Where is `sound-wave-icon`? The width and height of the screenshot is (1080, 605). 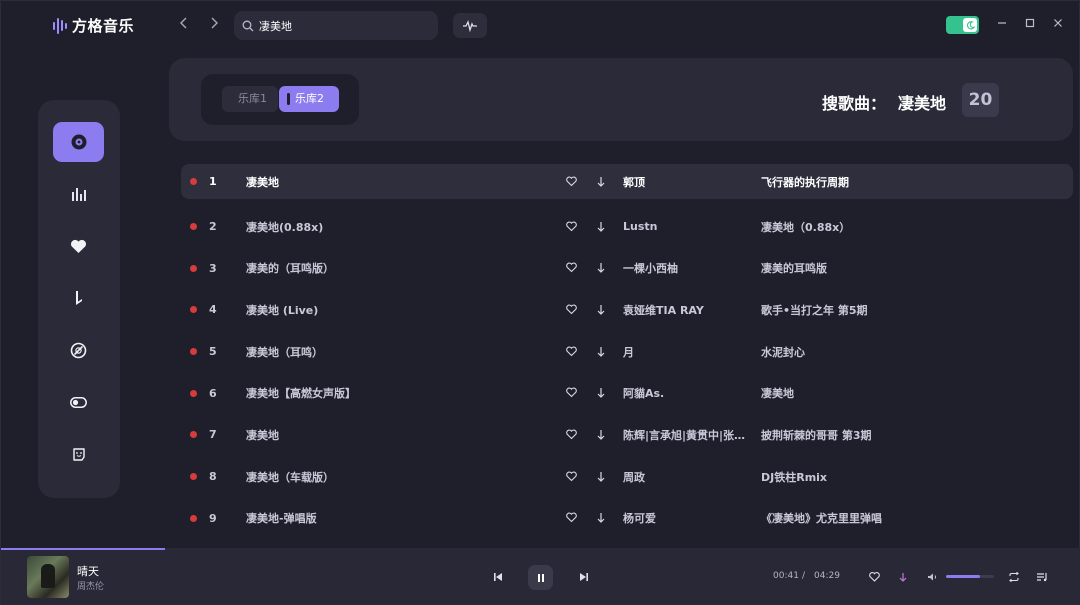 sound-wave-icon is located at coordinates (470, 25).